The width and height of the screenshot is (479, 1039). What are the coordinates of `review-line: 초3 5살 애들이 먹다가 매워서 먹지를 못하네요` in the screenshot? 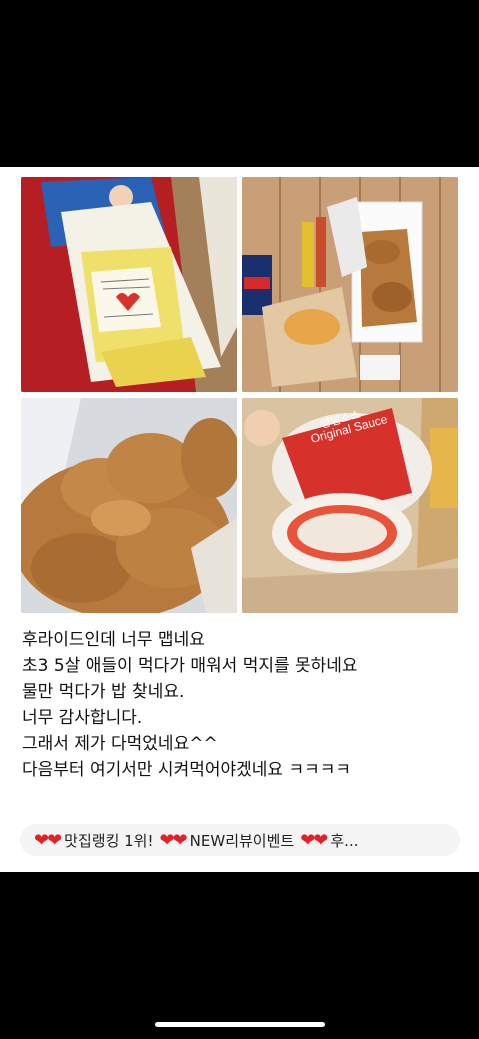 It's located at (190, 666).